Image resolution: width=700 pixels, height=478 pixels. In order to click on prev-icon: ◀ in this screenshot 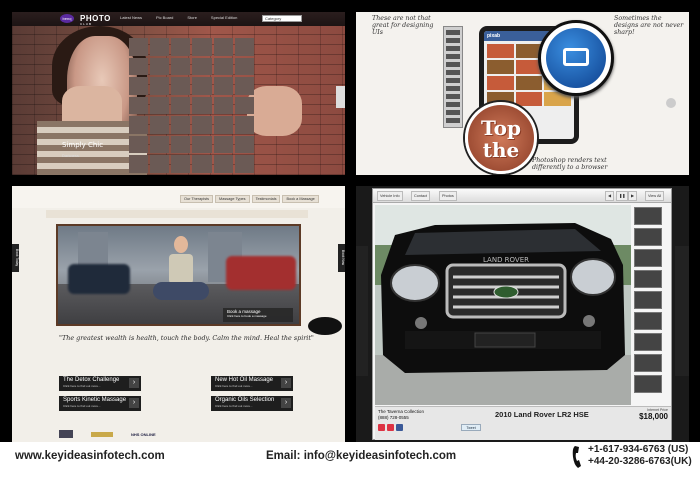, I will do `click(609, 196)`.